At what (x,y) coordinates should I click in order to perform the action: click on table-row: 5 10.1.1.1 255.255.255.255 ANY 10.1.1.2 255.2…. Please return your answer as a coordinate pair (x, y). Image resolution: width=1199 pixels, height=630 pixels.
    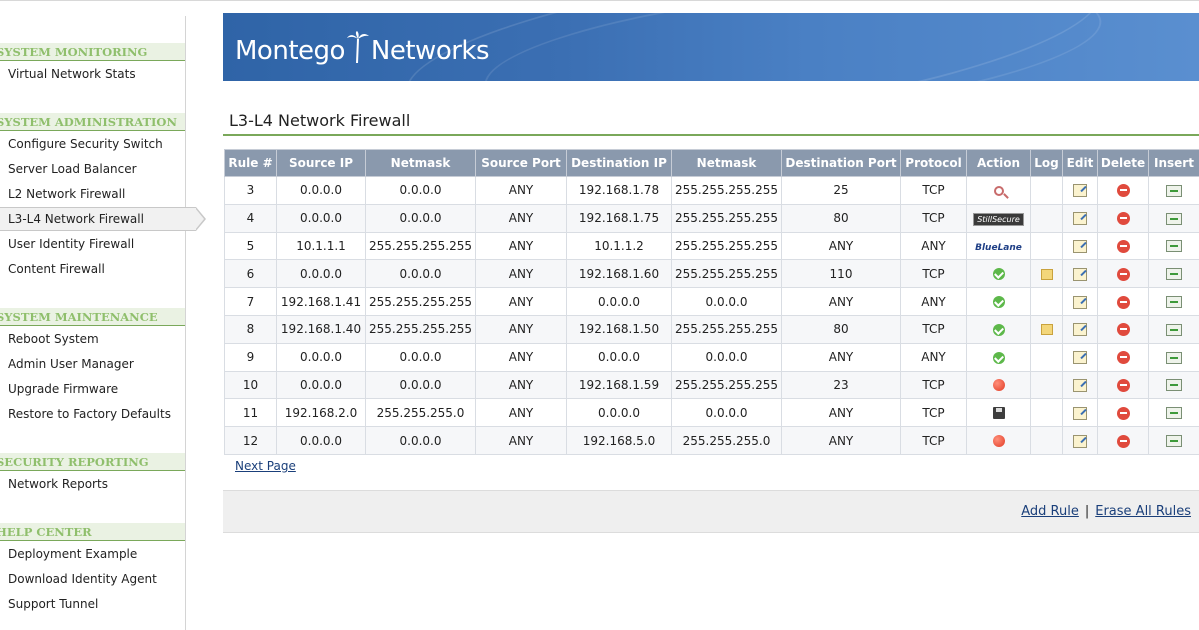
    Looking at the image, I should click on (711, 246).